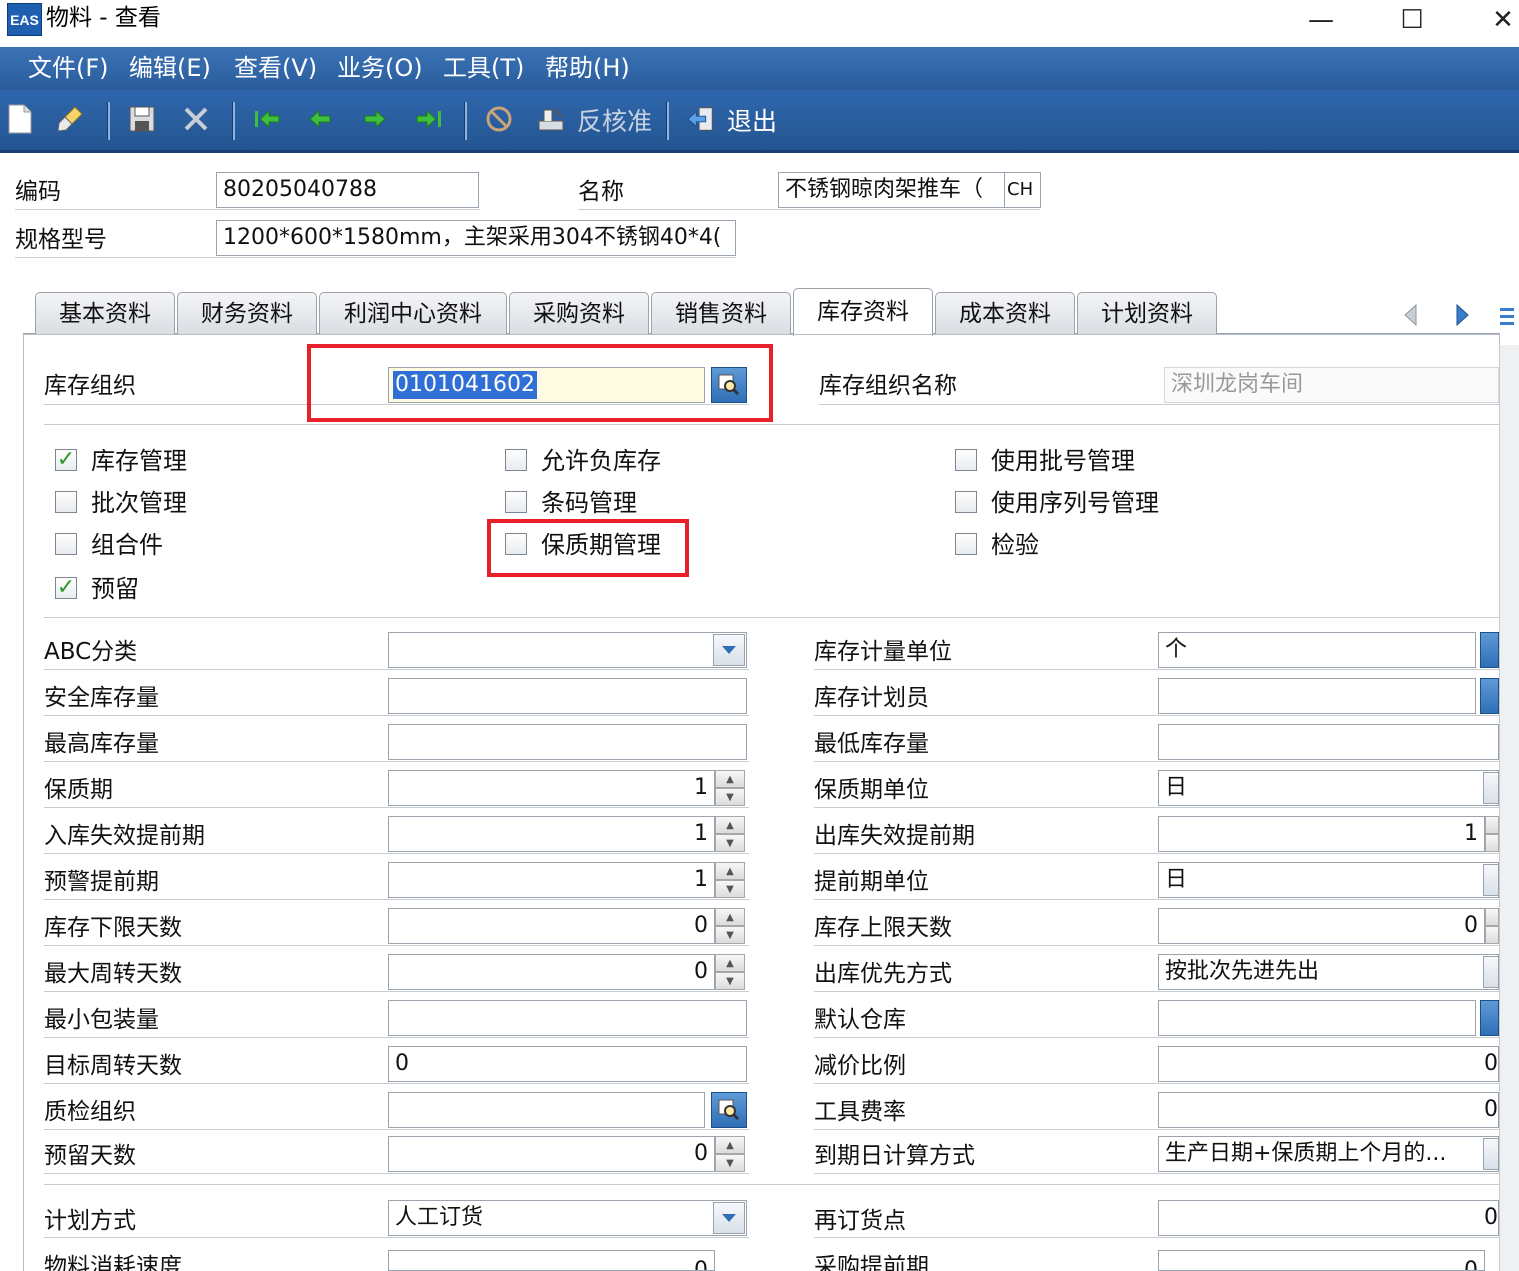 The height and width of the screenshot is (1271, 1519). Describe the element at coordinates (551, 834) in the screenshot. I see `inbound-expiry-lead-field: 1` at that location.